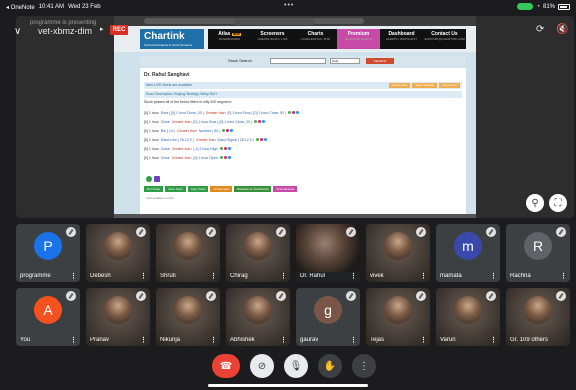  I want to click on call-controls: ☎ ⊘ 🎙 ✋ ⋮, so click(288, 367).